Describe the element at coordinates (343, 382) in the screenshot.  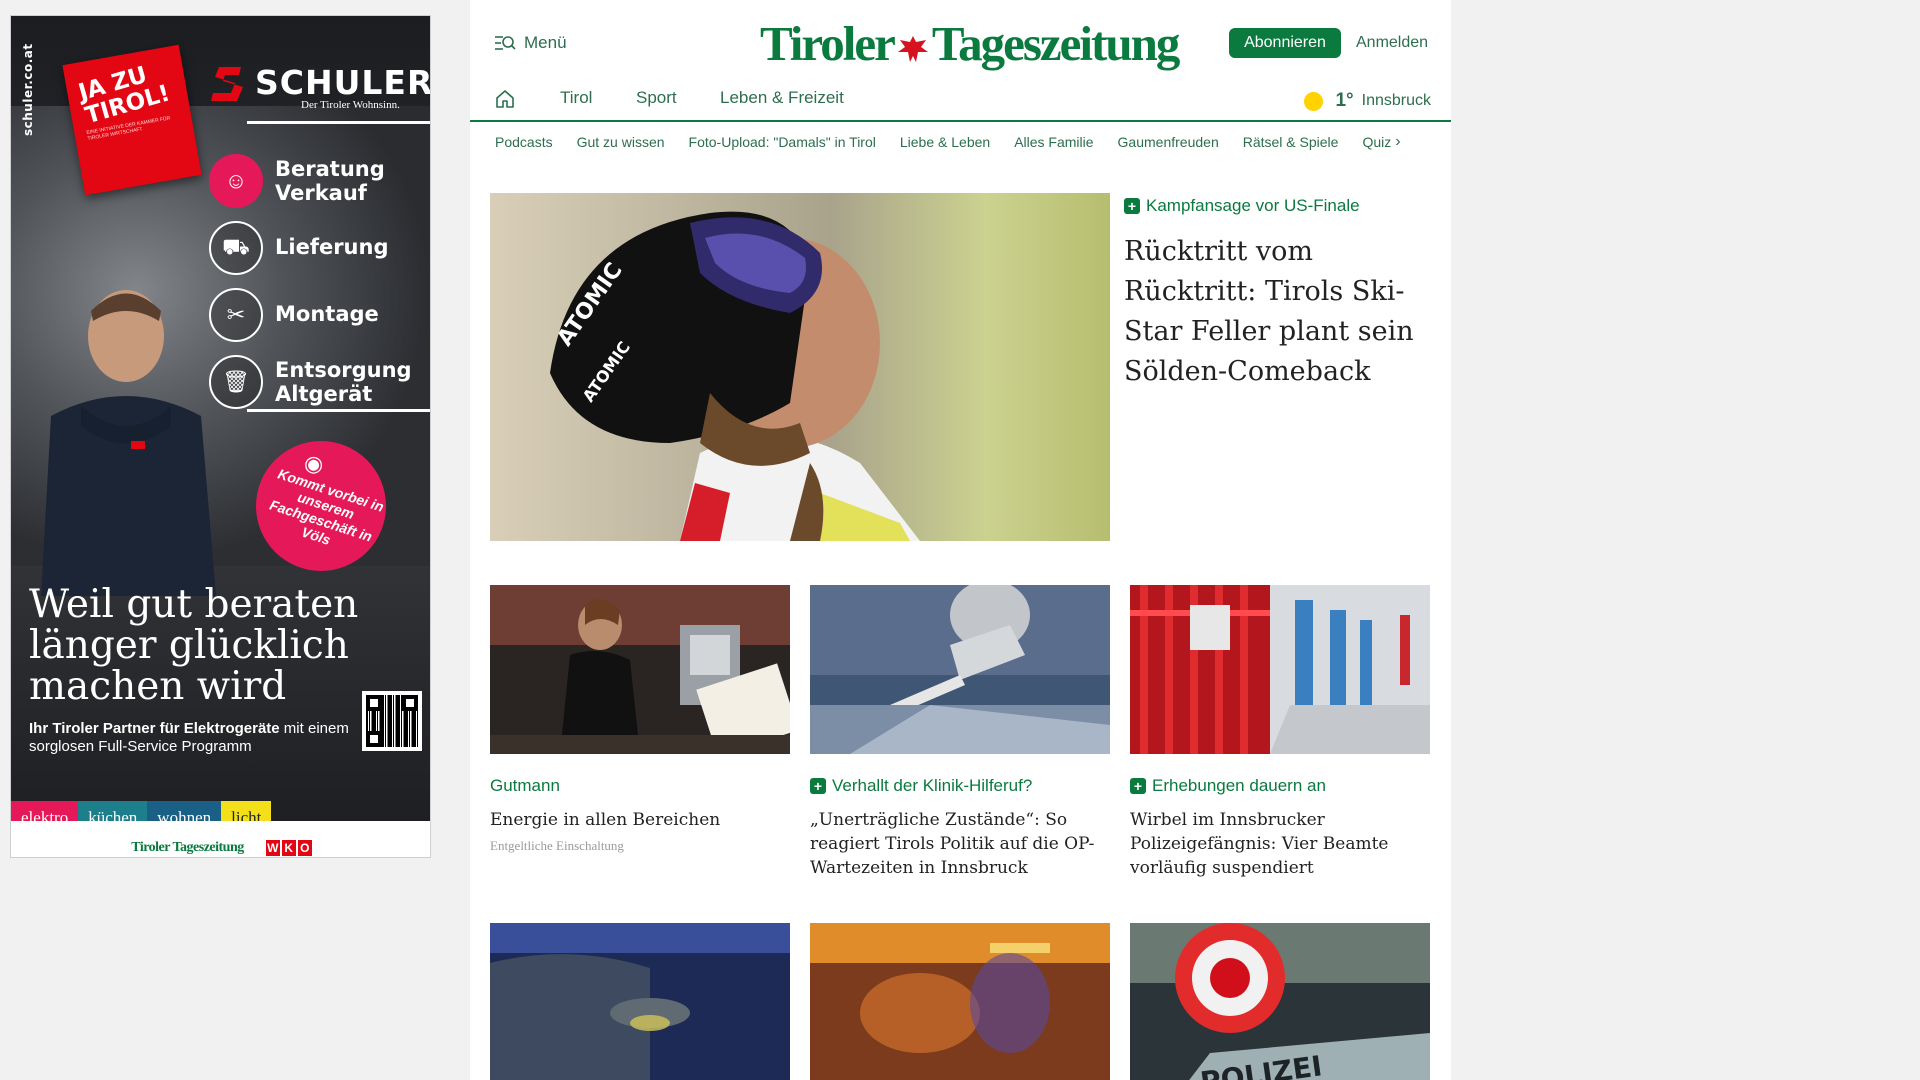
I see `service-label: Entsorgung Altgerät` at that location.